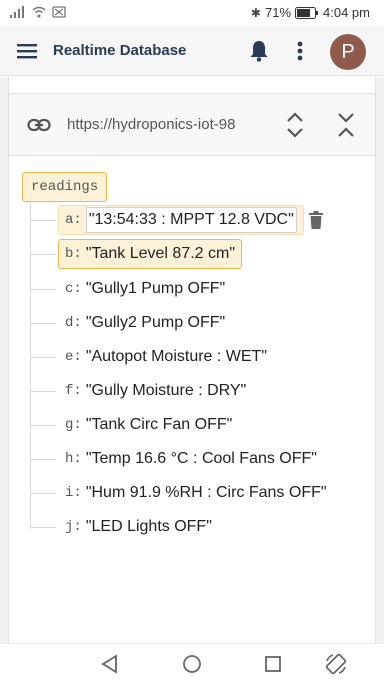 Image resolution: width=384 pixels, height=682 pixels. I want to click on tree-row: g: "Tank Circ Fan OFF", so click(200, 425).